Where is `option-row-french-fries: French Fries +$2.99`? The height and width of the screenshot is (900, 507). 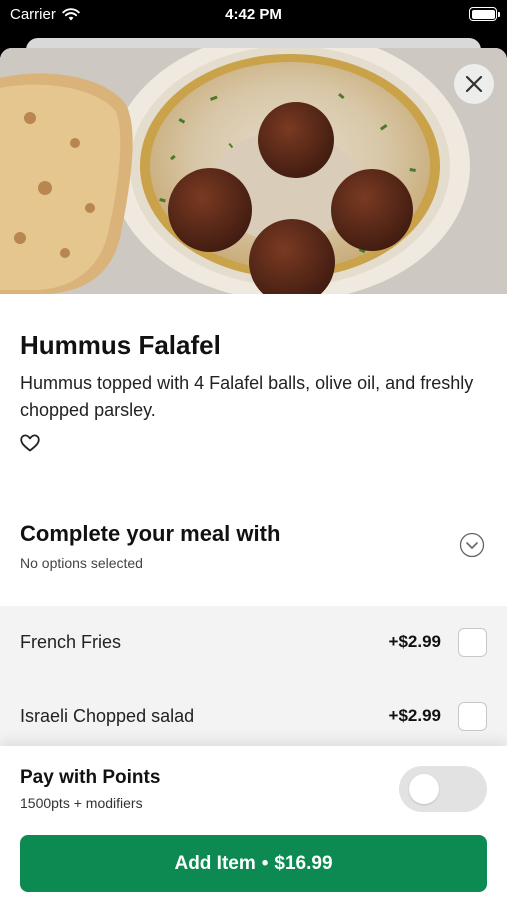
option-row-french-fries: French Fries +$2.99 is located at coordinates (253, 643).